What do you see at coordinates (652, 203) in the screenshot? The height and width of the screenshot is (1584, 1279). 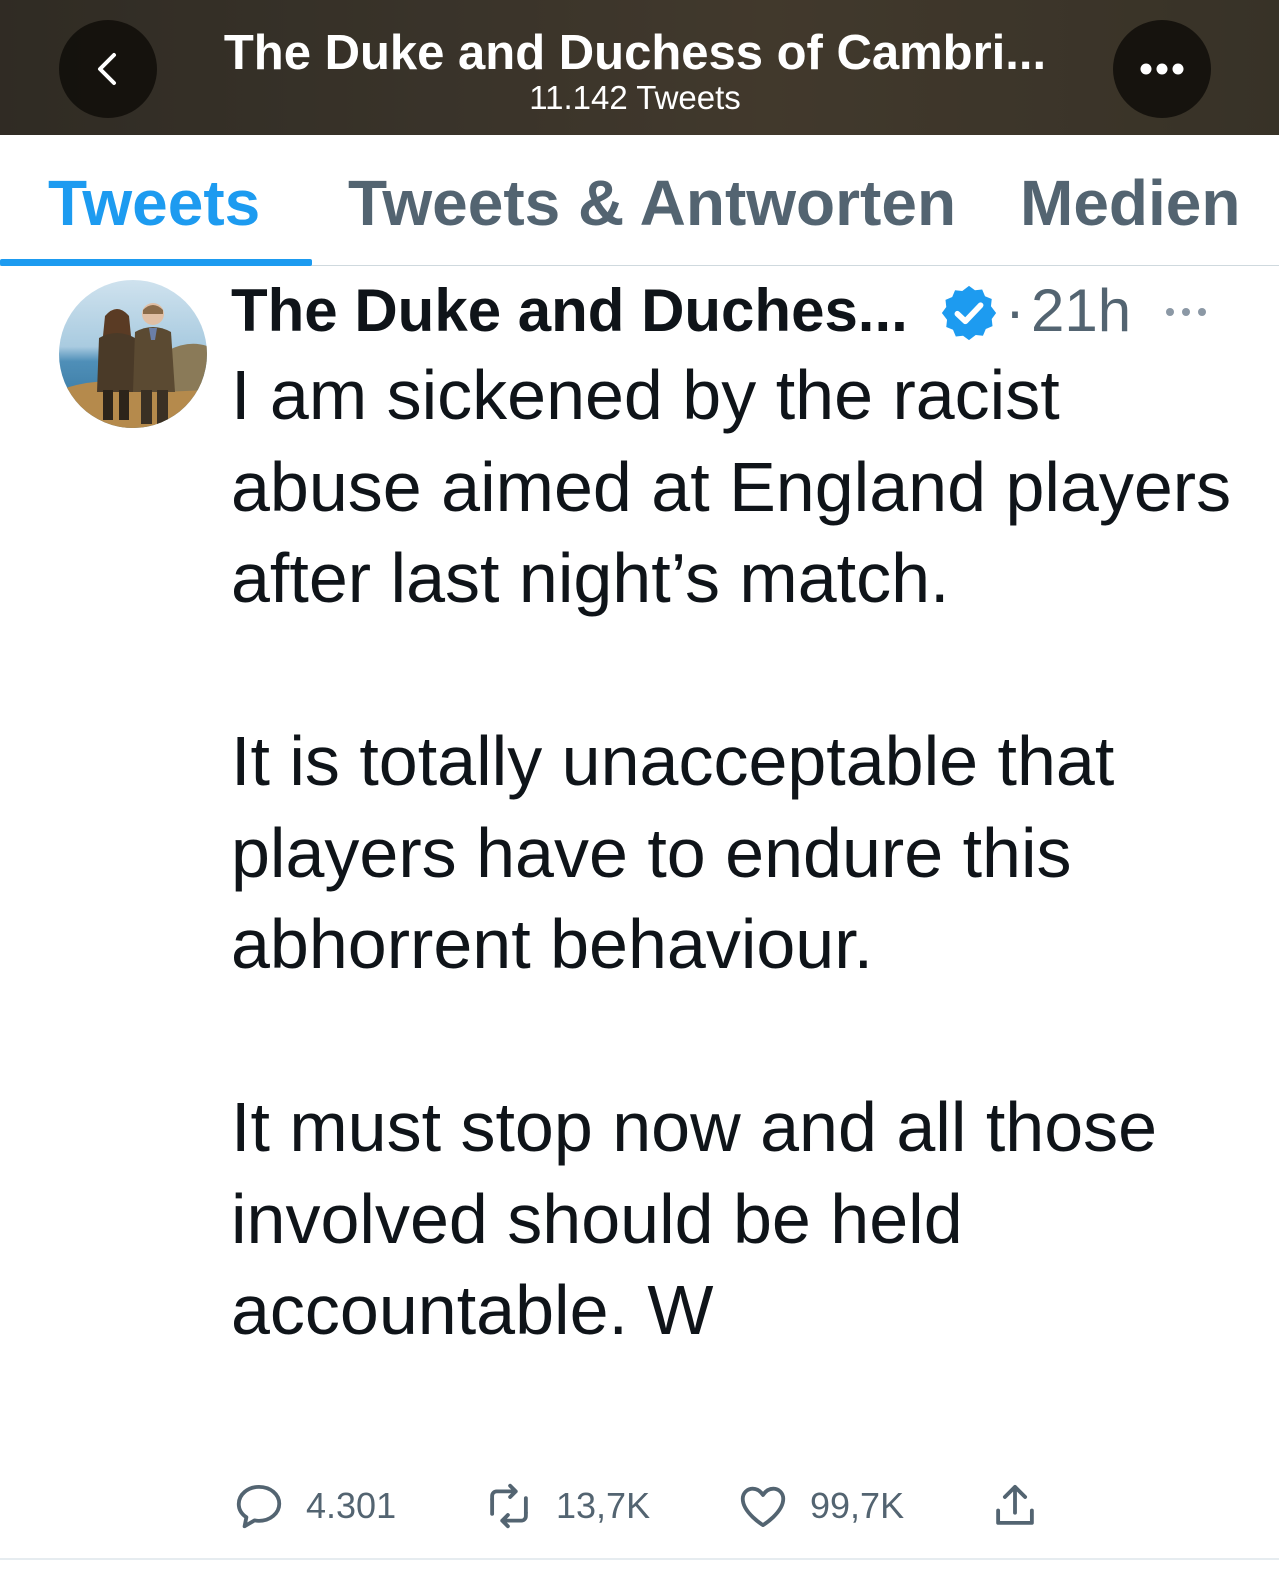 I see `tab-tweets-and-replies: Tweets & Antworten` at bounding box center [652, 203].